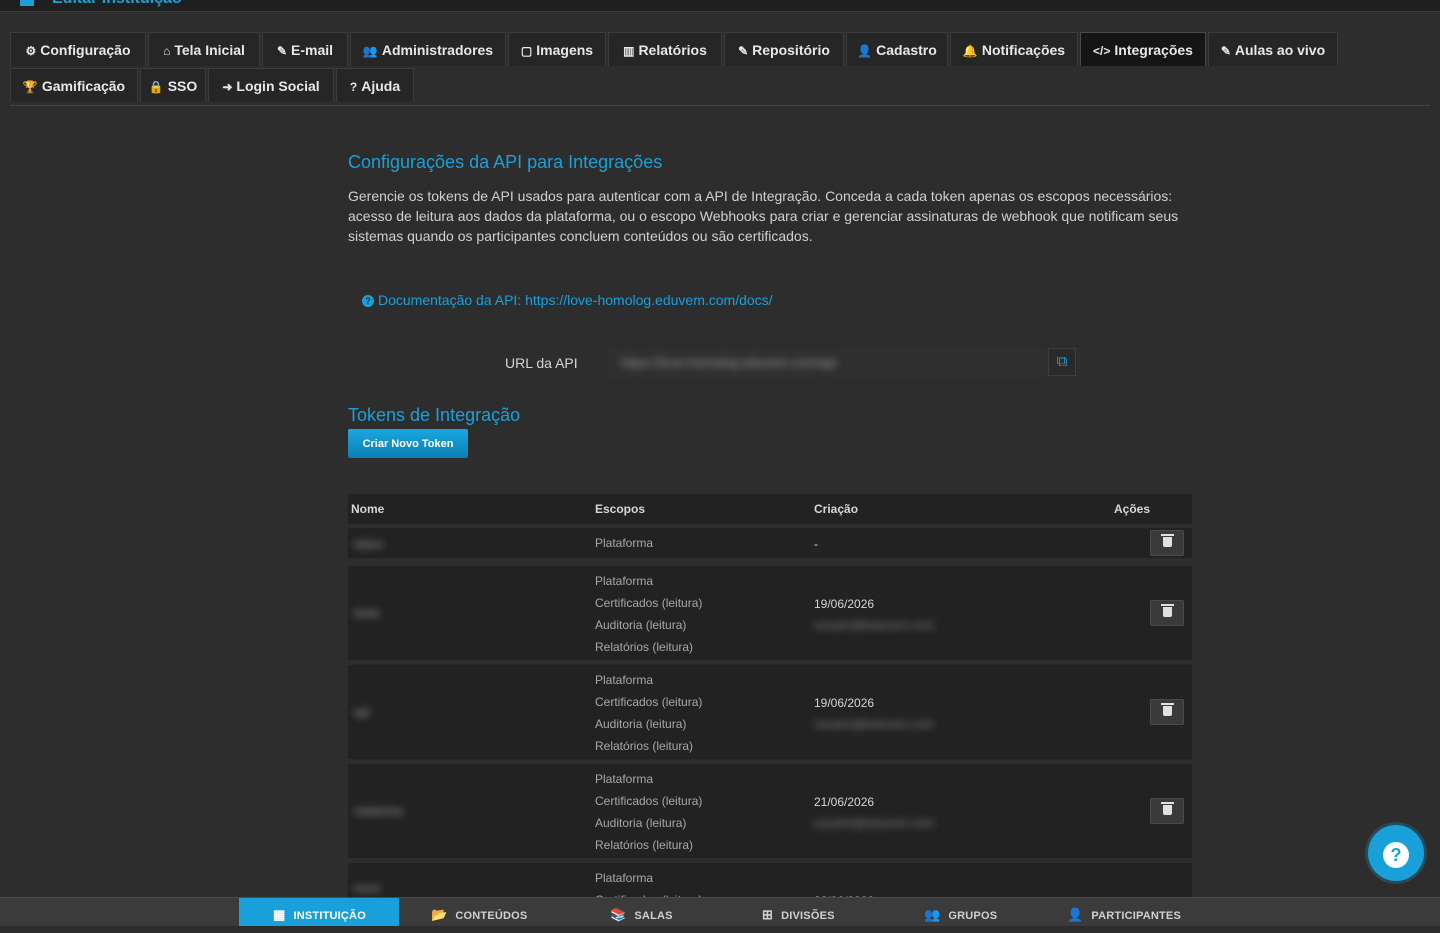 The image size is (1440, 933). What do you see at coordinates (720, 6) in the screenshot?
I see `top-bar: Editar Instituição` at bounding box center [720, 6].